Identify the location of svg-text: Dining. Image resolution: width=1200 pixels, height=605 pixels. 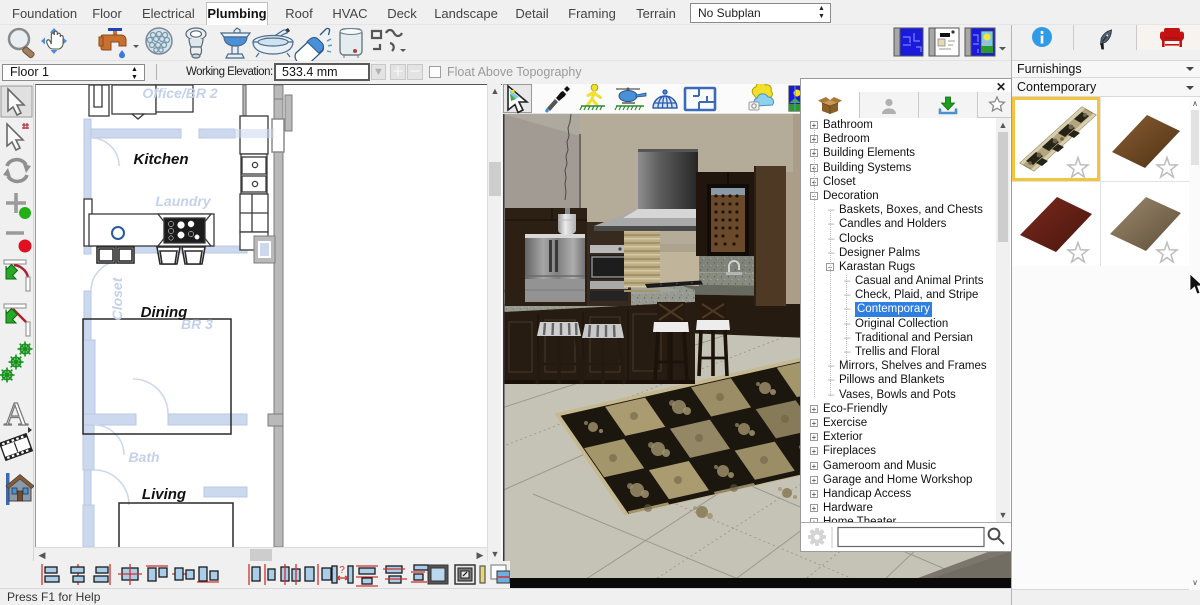
(164, 312).